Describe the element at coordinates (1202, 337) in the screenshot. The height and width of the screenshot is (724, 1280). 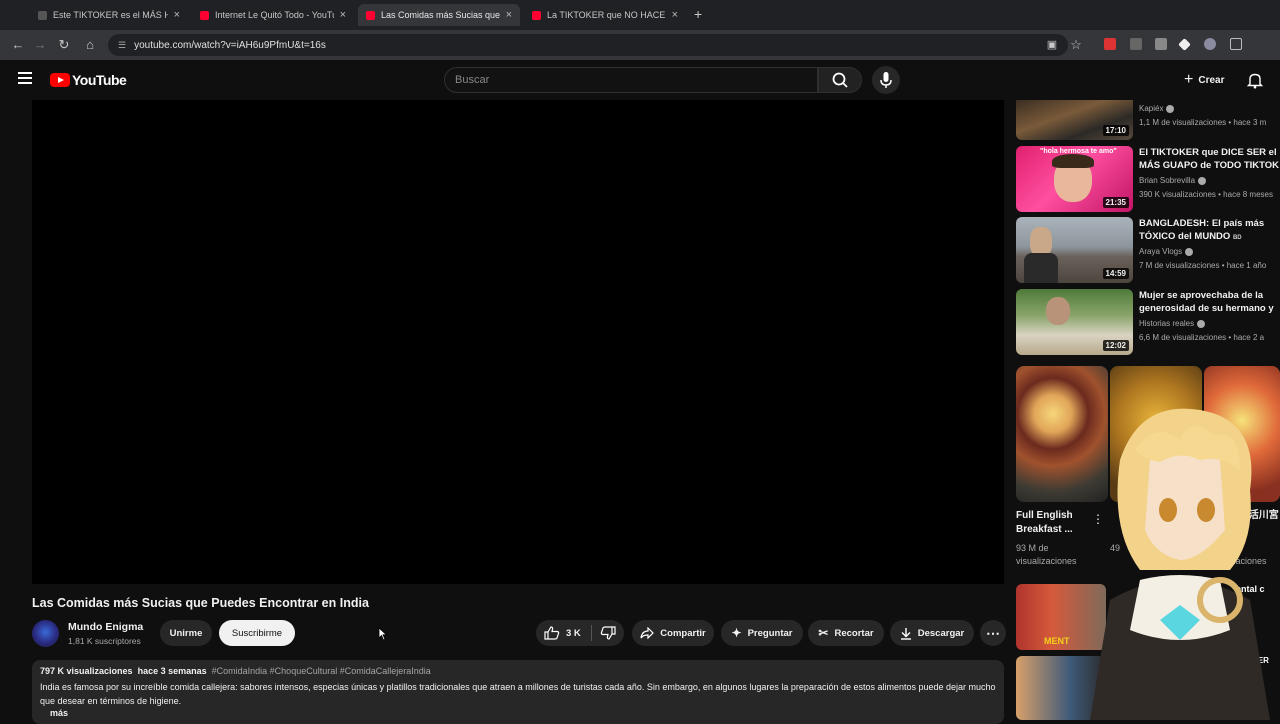
I see `rec-meta: 6,6 M de visualizaciones • hace 2 a` at that location.